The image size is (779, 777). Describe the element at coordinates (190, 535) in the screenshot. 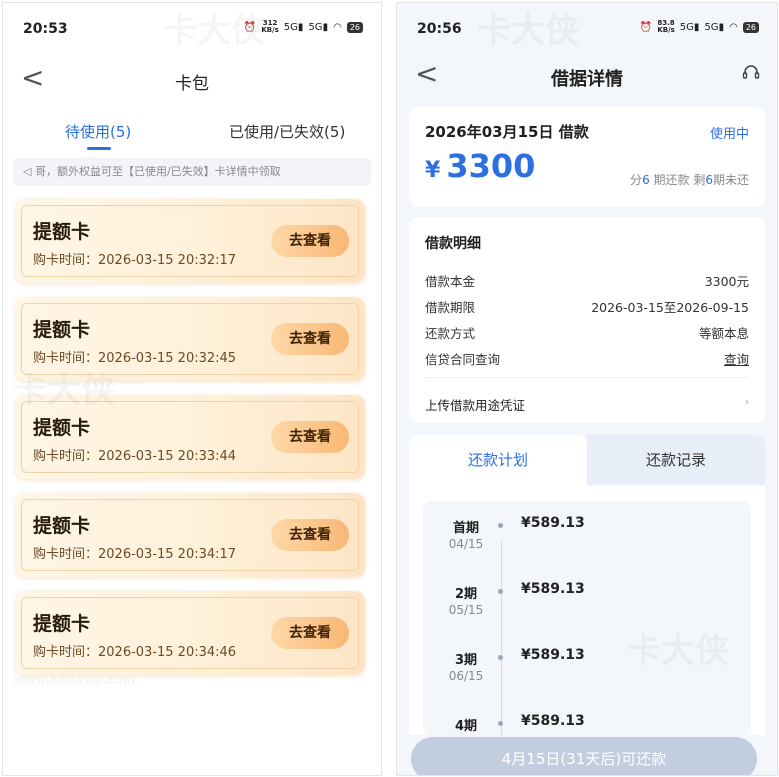

I see `card-item: 提额卡 购卡时间：2026-03-15 20:34:17 去查看` at that location.